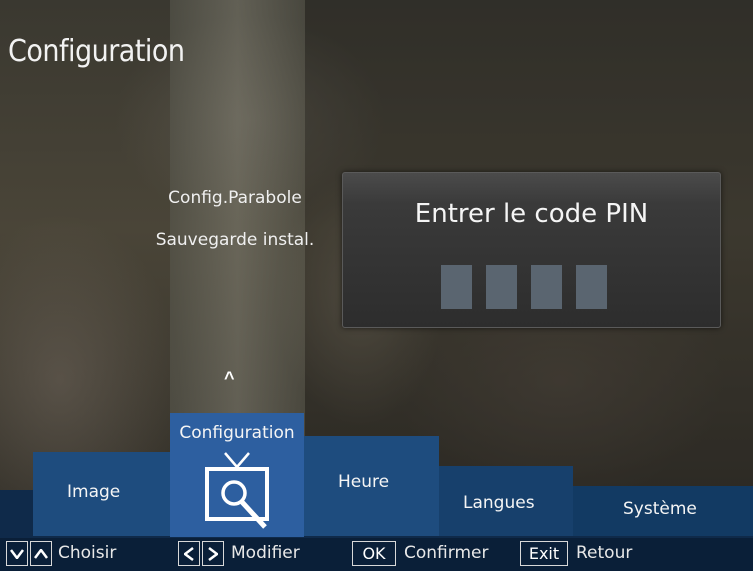  What do you see at coordinates (229, 378) in the screenshot?
I see `chevron-up-icon: ^` at bounding box center [229, 378].